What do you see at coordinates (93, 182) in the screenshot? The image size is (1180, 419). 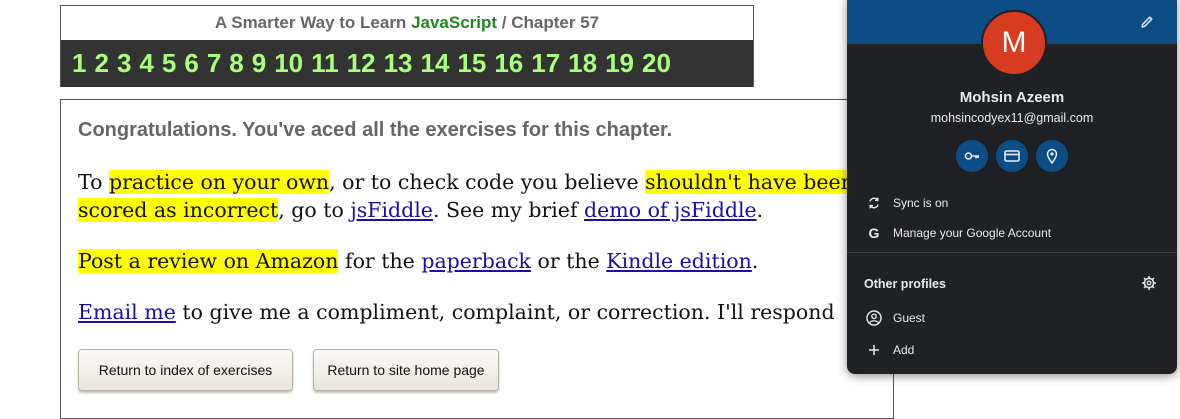 I see `practice-text-1: To` at bounding box center [93, 182].